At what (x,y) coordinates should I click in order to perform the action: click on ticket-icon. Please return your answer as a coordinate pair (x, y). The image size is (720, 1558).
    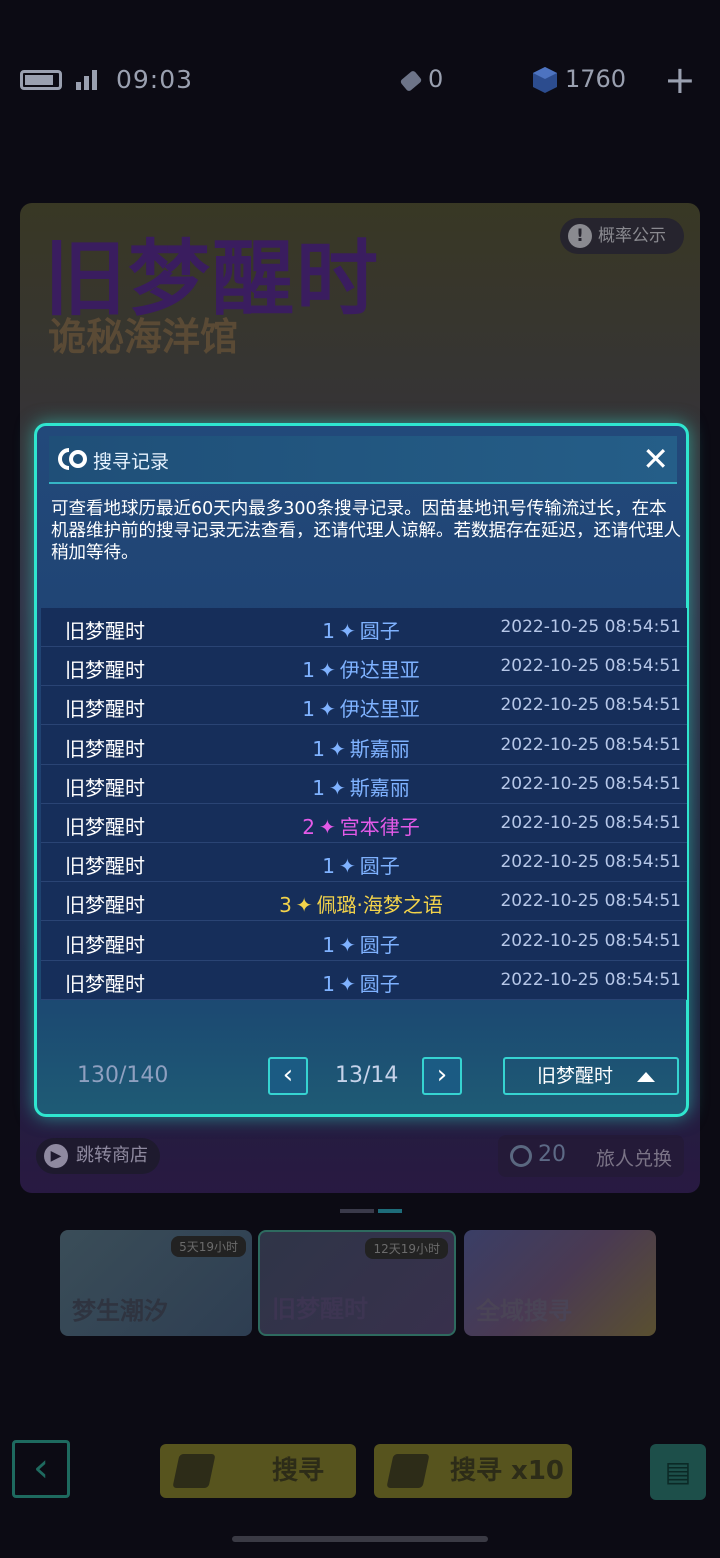
    Looking at the image, I should click on (194, 1471).